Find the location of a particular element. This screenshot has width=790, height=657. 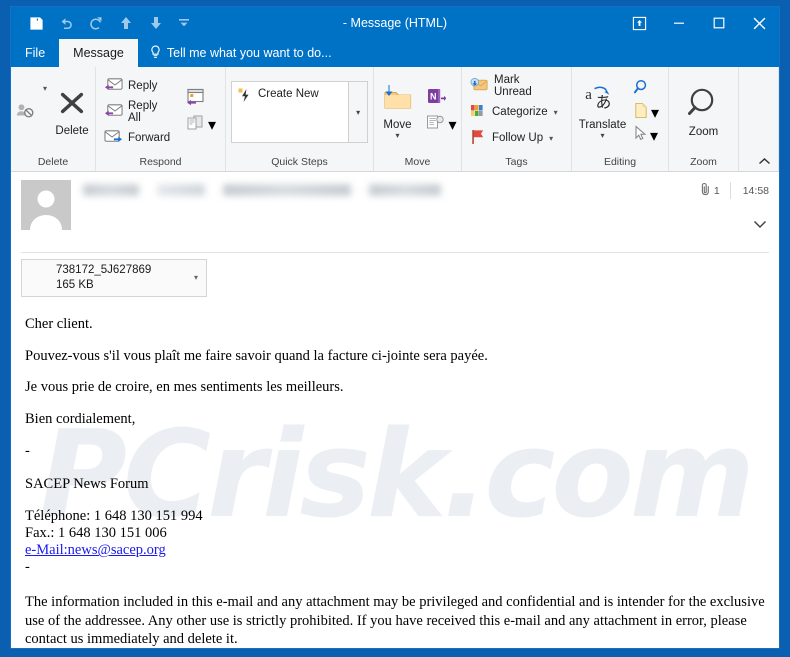

title-bar: - Message (HTML) is located at coordinates (395, 23).